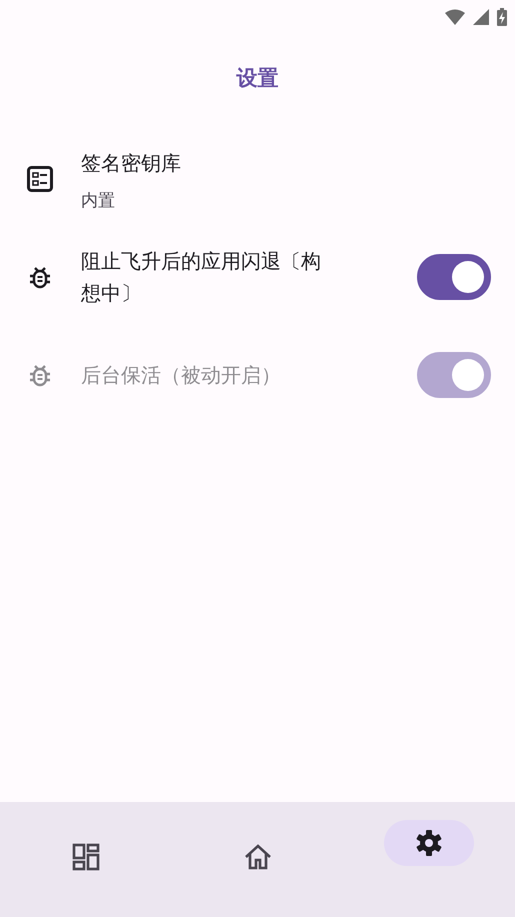 The width and height of the screenshot is (515, 917). Describe the element at coordinates (454, 277) in the screenshot. I see `toggle-switch` at that location.